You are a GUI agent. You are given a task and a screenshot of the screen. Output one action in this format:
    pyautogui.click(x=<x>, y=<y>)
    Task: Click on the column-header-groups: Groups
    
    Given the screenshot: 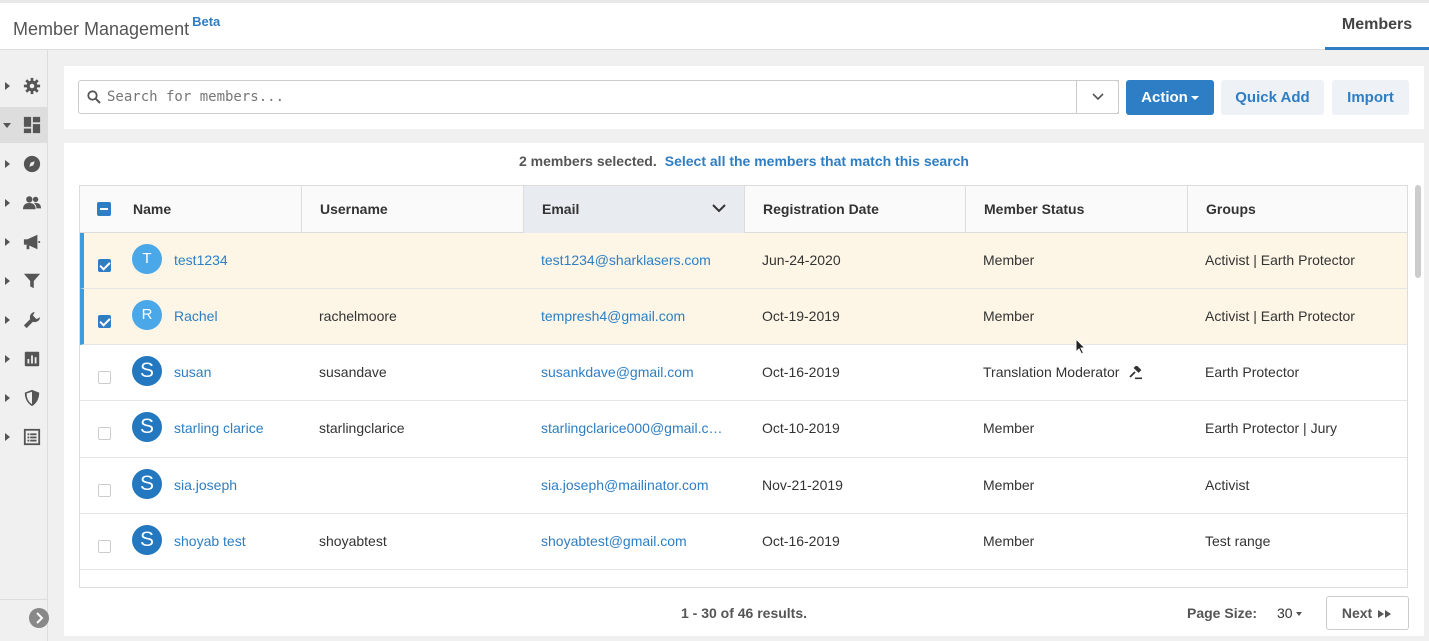 What is the action you would take?
    pyautogui.click(x=1297, y=209)
    